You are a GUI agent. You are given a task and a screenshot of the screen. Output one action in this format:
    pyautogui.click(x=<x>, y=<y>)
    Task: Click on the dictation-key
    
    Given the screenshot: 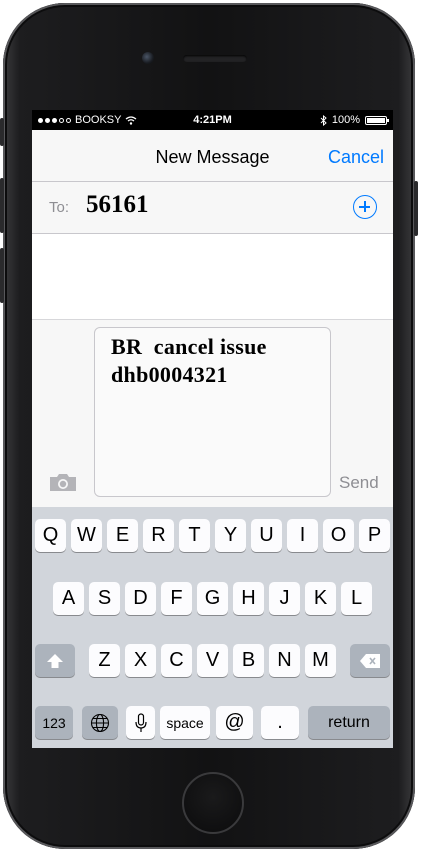 What is the action you would take?
    pyautogui.click(x=140, y=722)
    